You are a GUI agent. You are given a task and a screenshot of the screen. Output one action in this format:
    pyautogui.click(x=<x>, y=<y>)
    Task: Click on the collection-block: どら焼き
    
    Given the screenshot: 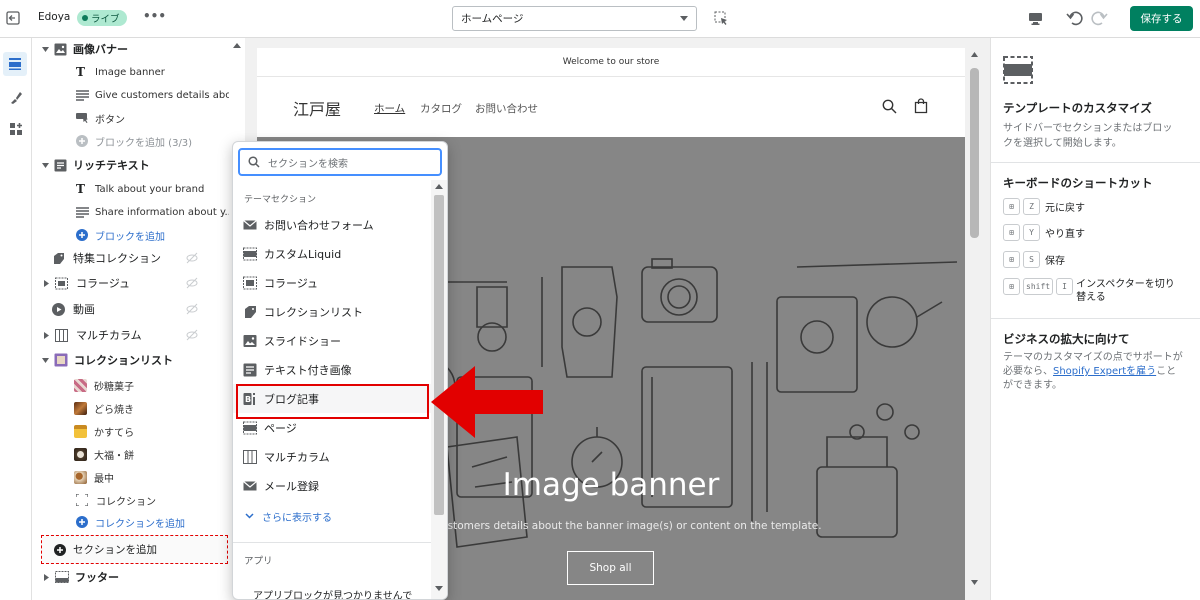 What is the action you would take?
    pyautogui.click(x=104, y=408)
    